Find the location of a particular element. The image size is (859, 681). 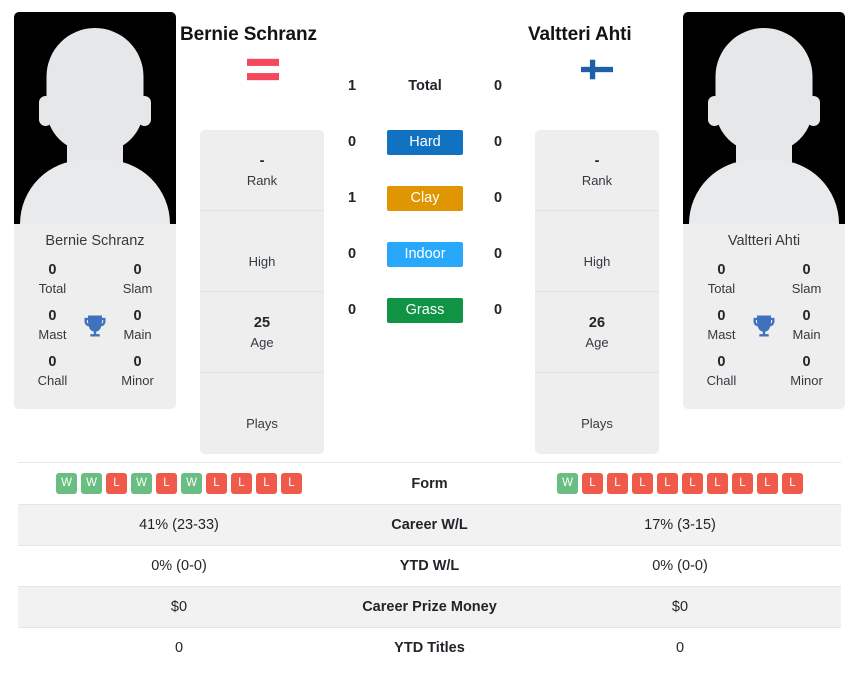

ytd-wl-right: 0% (0-0) is located at coordinates (680, 566).